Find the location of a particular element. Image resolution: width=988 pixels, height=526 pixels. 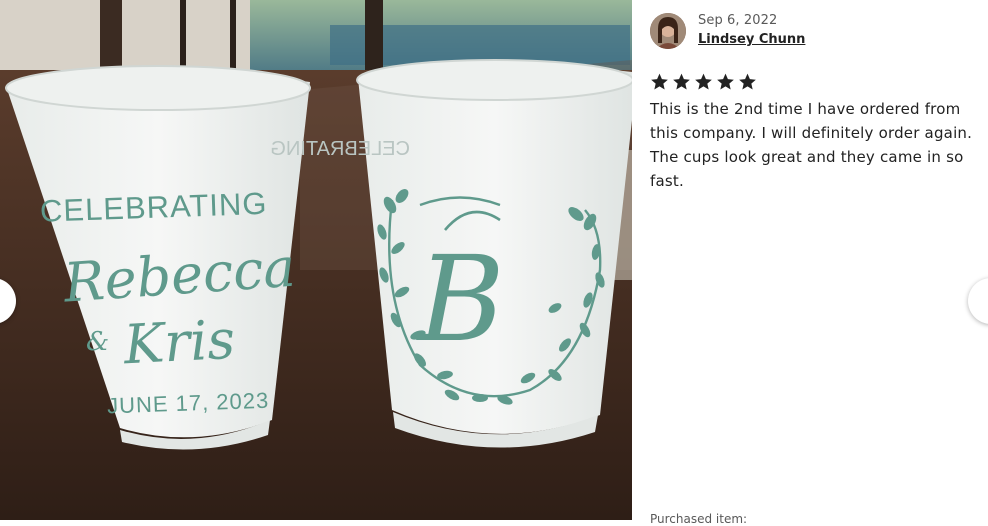

reviewer-name-link: Lindsey Chunn is located at coordinates (751, 39).